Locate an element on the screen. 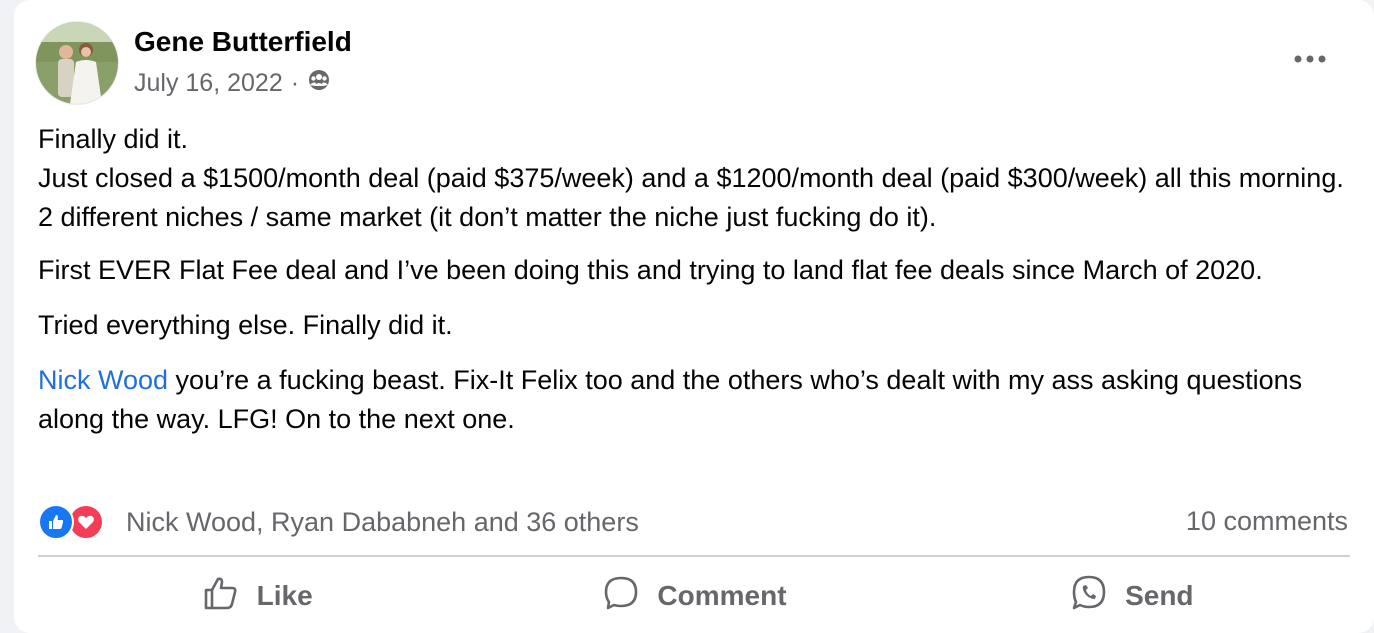  like-reaction-icon is located at coordinates (56, 522).